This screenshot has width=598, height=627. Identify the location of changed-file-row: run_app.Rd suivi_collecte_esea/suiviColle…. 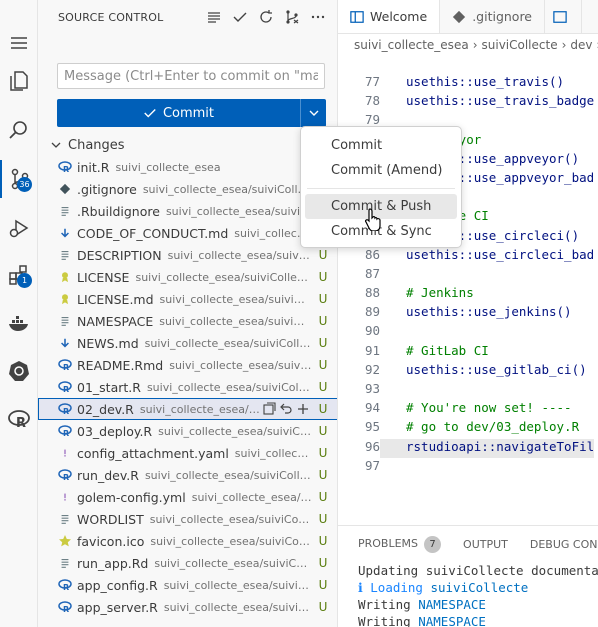
(187, 563).